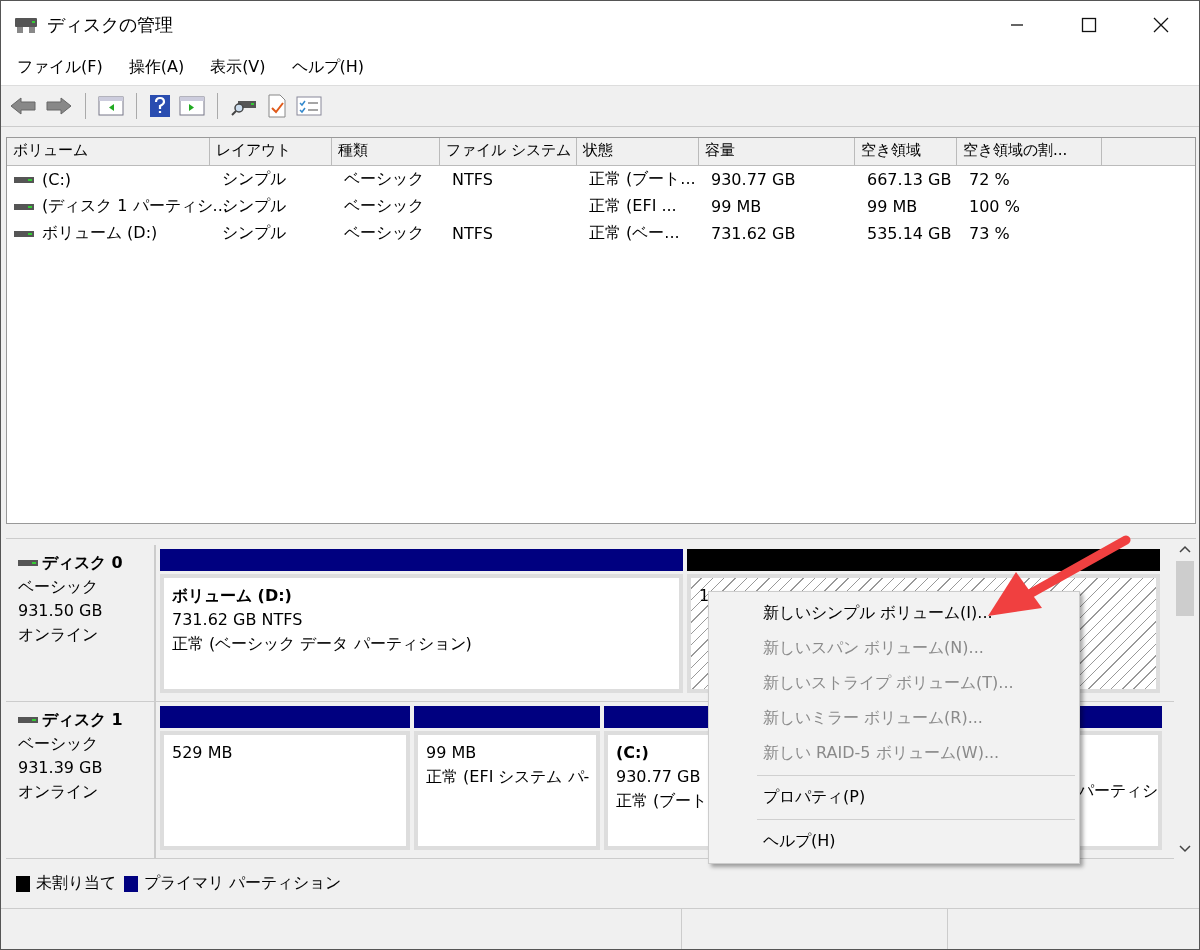 The image size is (1200, 950). What do you see at coordinates (108, 151) in the screenshot?
I see `column-header: ボリューム` at bounding box center [108, 151].